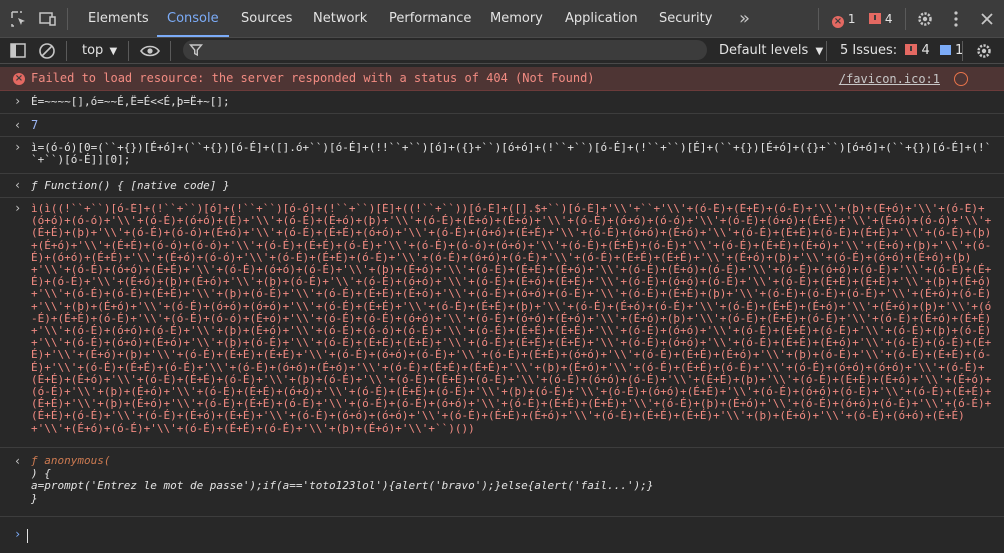 Image resolution: width=1004 pixels, height=553 pixels. I want to click on warning-count: 4, so click(888, 19).